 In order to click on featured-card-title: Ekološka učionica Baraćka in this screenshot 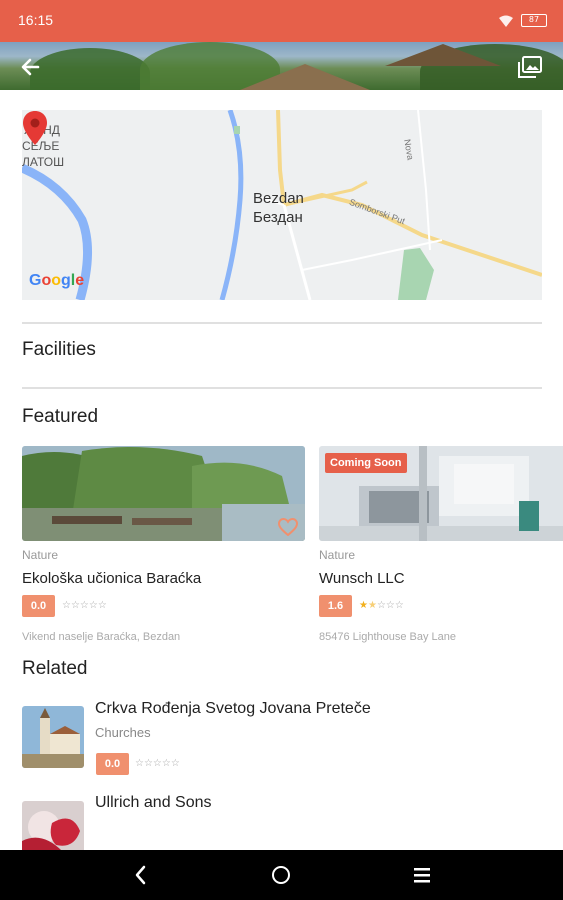, I will do `click(112, 578)`.